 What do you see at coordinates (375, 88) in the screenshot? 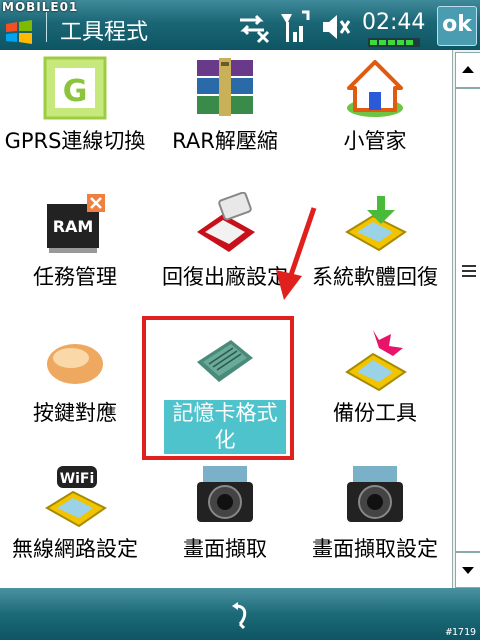
I see `home-icon` at bounding box center [375, 88].